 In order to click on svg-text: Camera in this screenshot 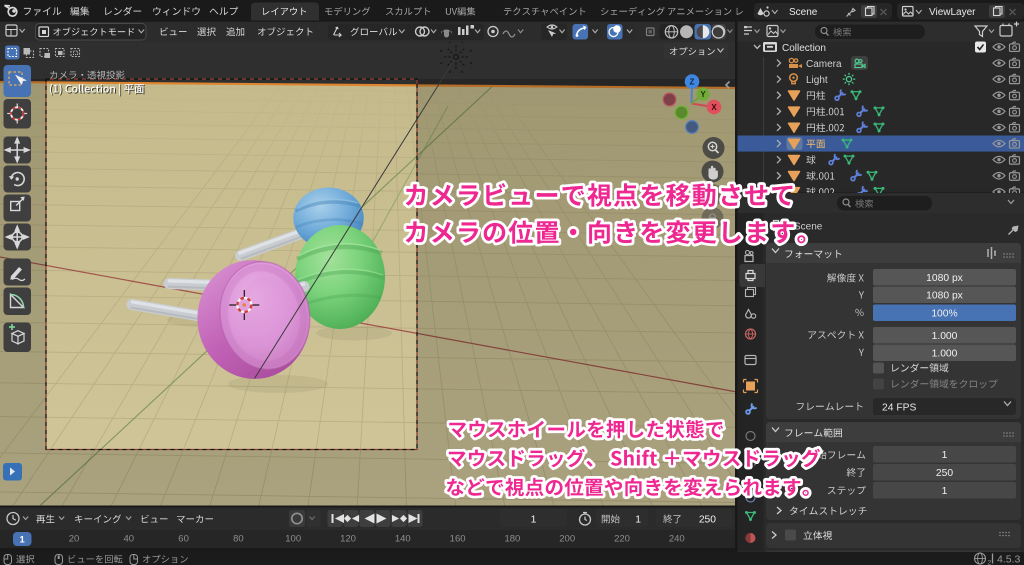, I will do `click(824, 64)`.